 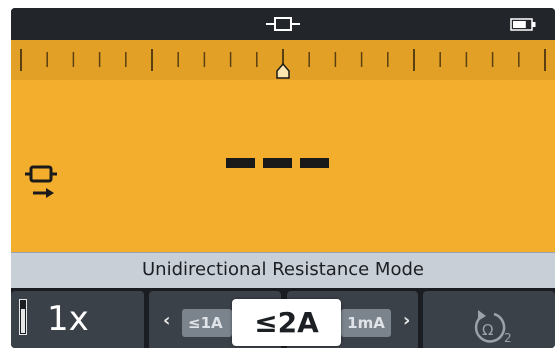 What do you see at coordinates (487, 330) in the screenshot?
I see `svg-text: Ω` at bounding box center [487, 330].